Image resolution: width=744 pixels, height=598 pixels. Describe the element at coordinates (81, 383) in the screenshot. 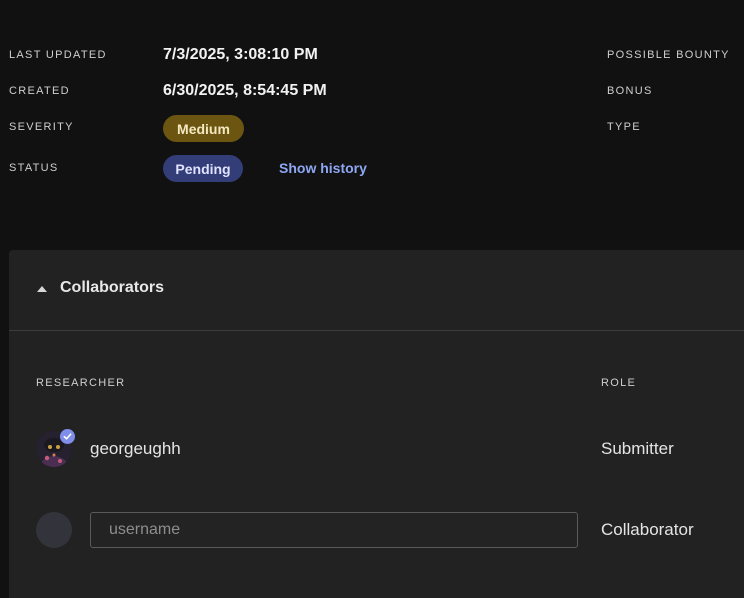

I see `researcher-column-header: RESEARCHER` at that location.